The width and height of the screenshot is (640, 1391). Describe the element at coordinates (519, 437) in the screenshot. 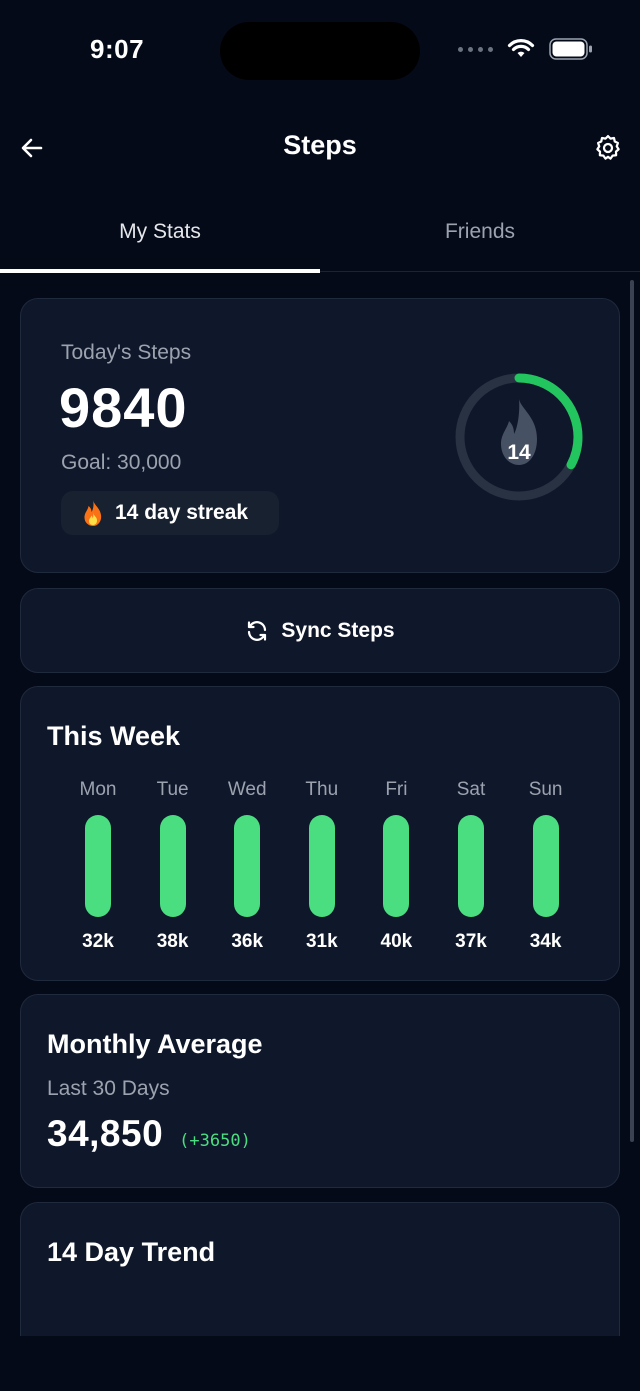

I see `goal-progress-ring: 14` at that location.